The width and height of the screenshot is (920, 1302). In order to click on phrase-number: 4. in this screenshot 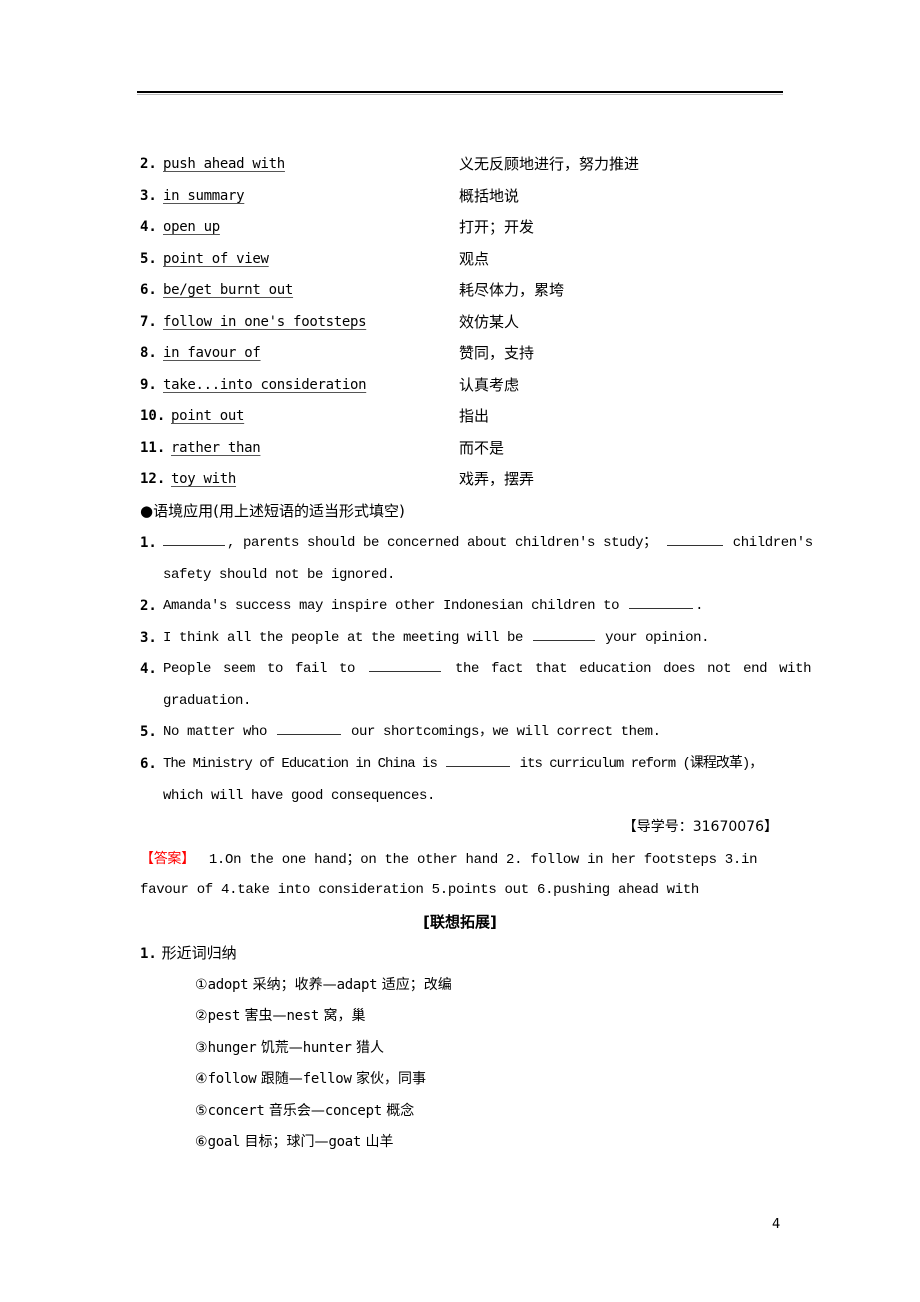, I will do `click(148, 227)`.